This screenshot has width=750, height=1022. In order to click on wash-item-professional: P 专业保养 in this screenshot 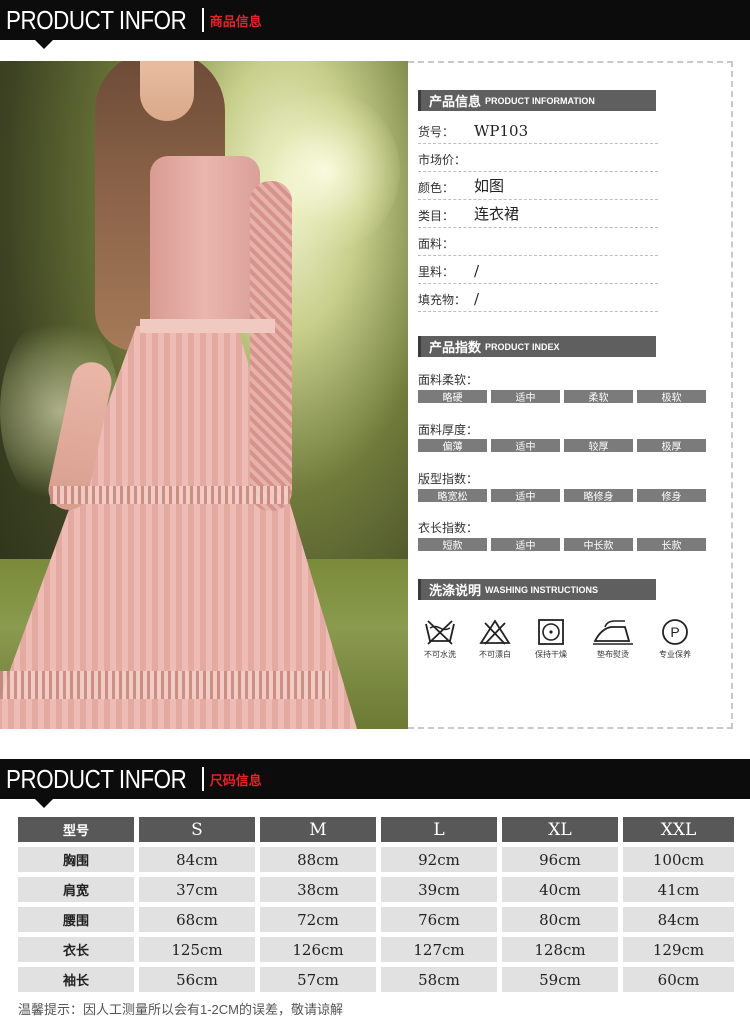, I will do `click(675, 638)`.